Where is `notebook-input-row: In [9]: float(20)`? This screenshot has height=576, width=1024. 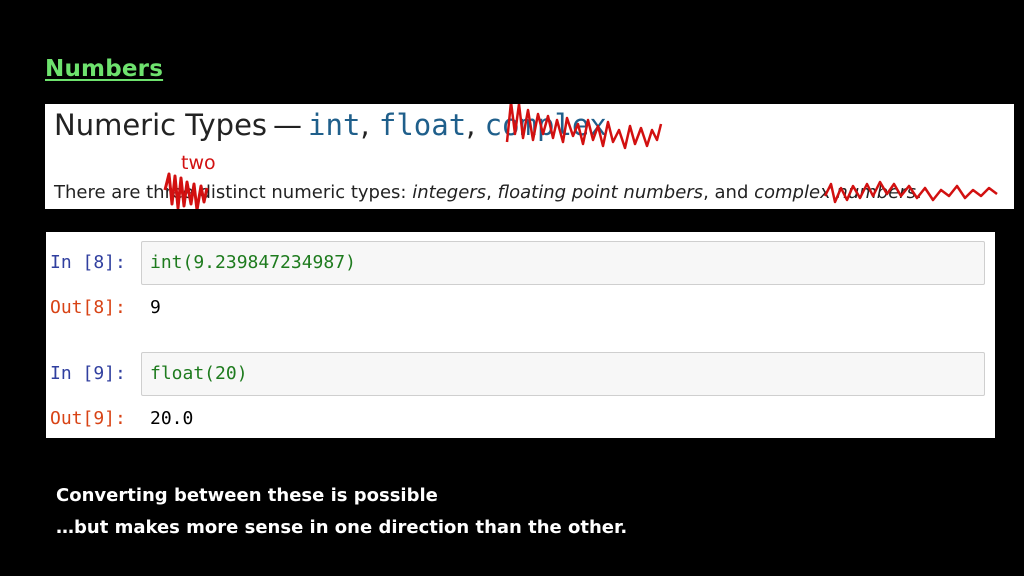 notebook-input-row: In [9]: float(20) is located at coordinates (520, 374).